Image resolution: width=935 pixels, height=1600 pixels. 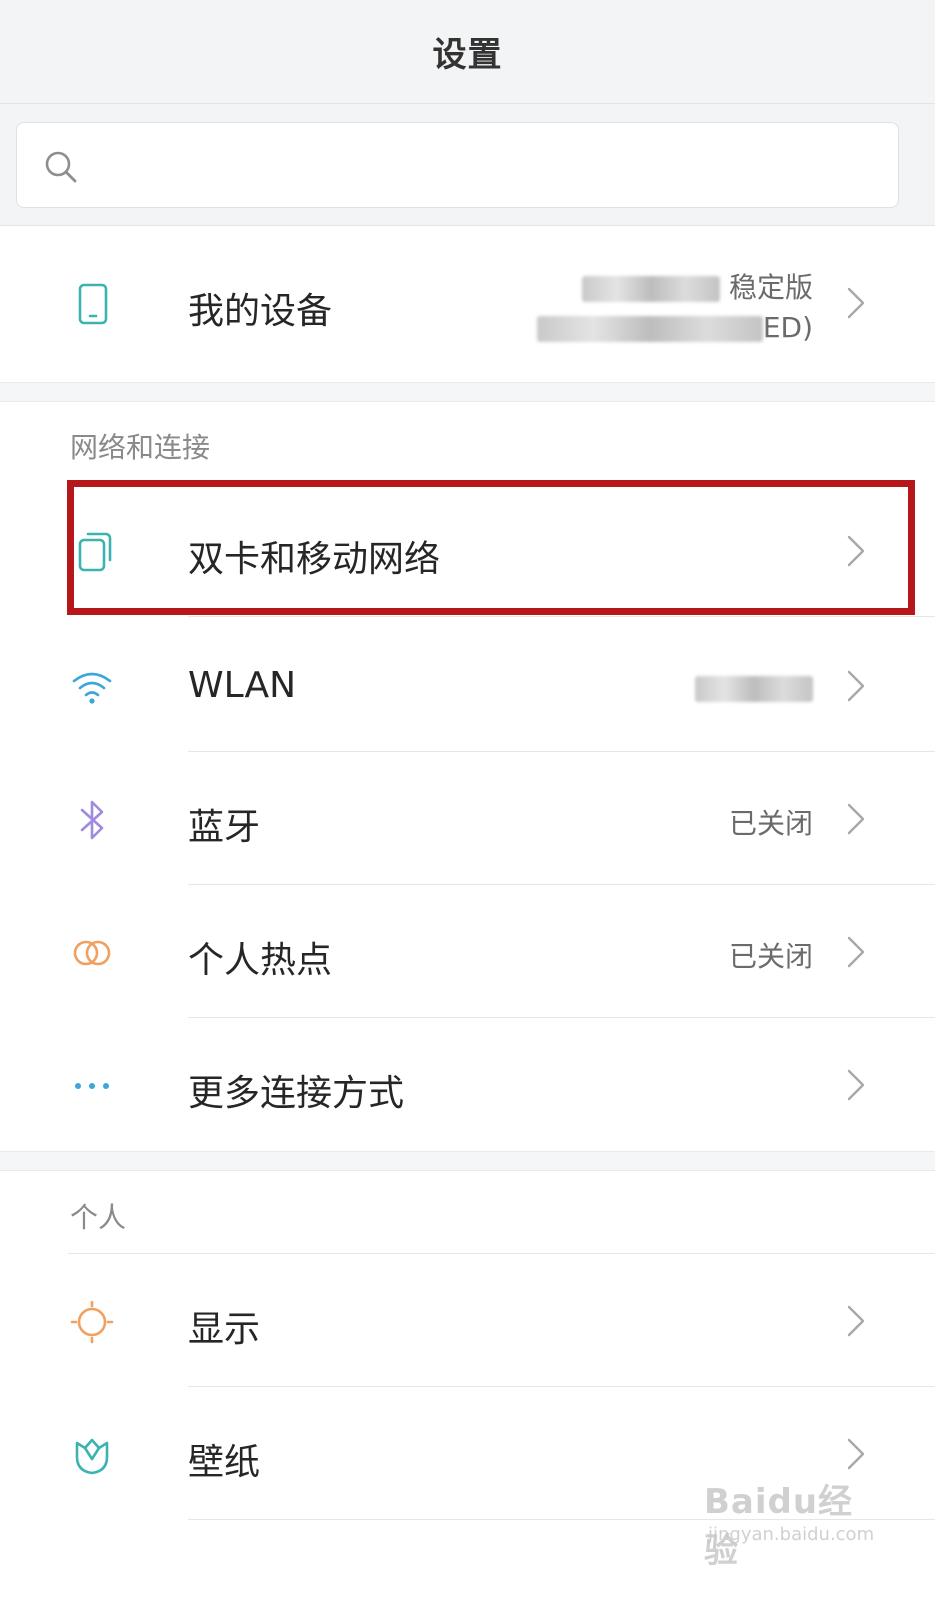 What do you see at coordinates (242, 685) in the screenshot?
I see `row-label-wlan: WLAN` at bounding box center [242, 685].